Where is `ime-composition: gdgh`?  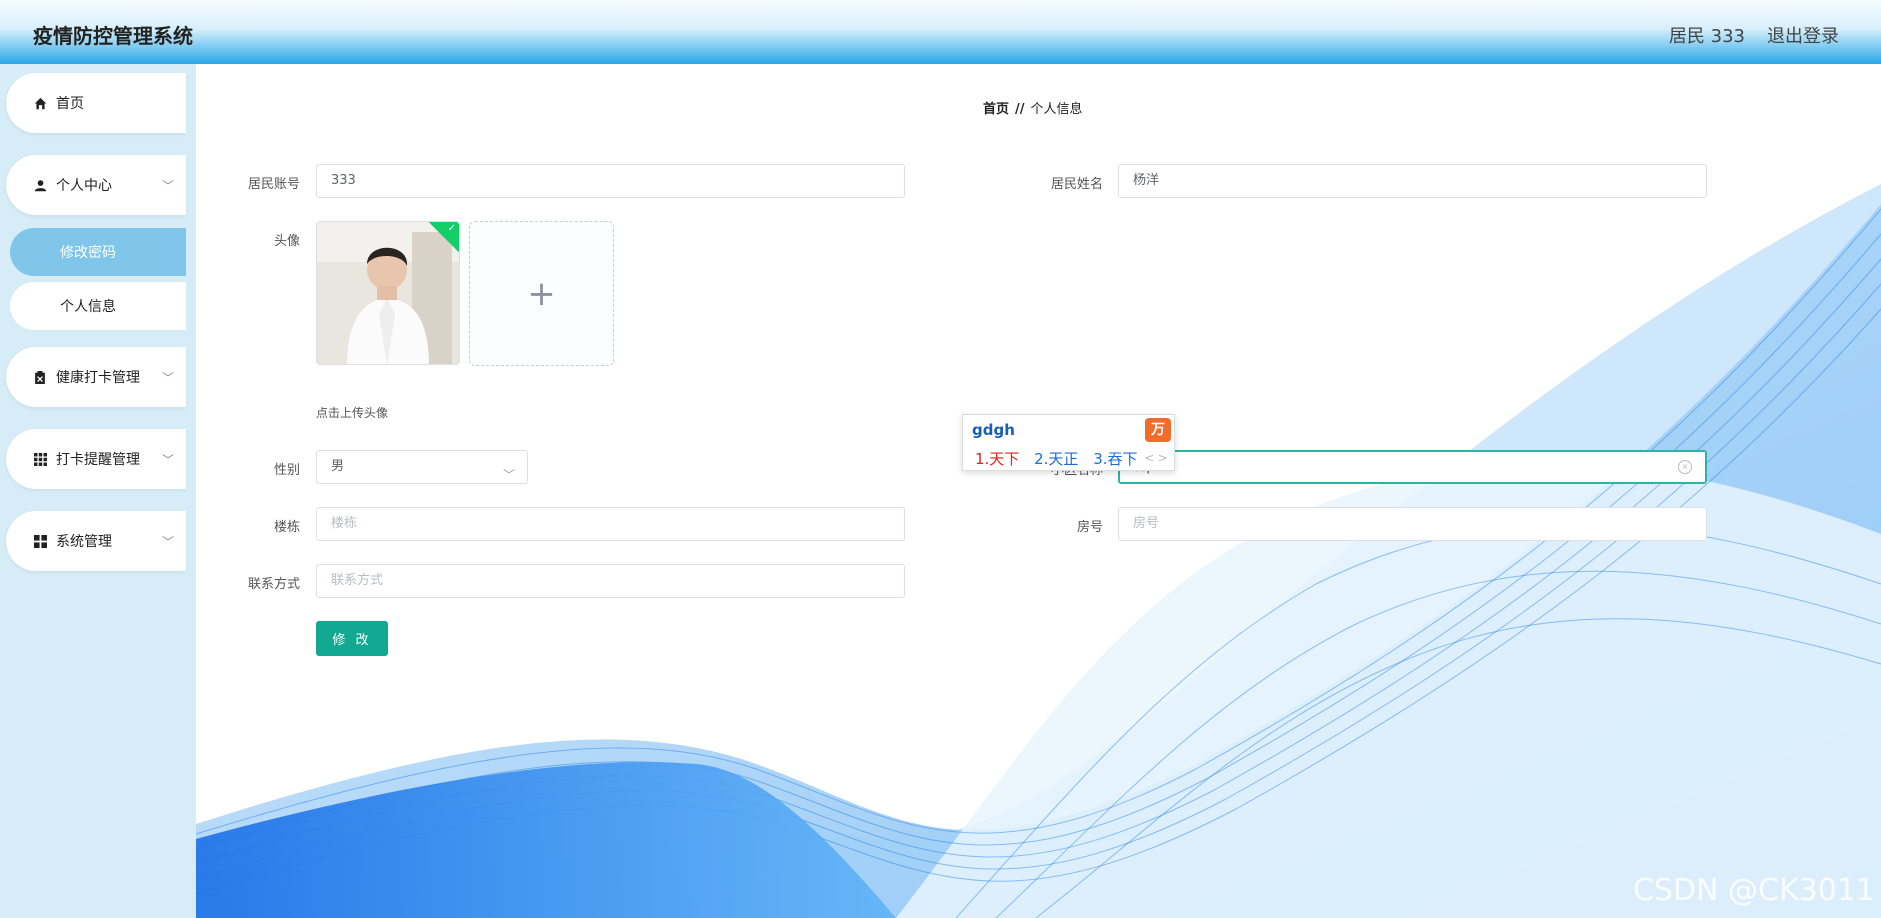
ime-composition: gdgh is located at coordinates (993, 430).